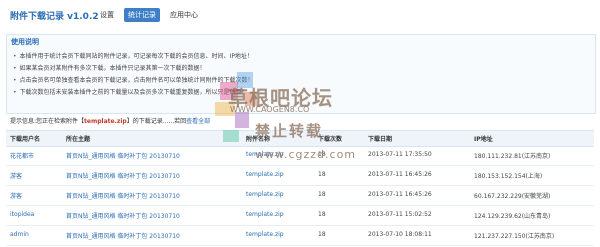 The image size is (600, 247). I want to click on user-link: itopidea, so click(22, 214).